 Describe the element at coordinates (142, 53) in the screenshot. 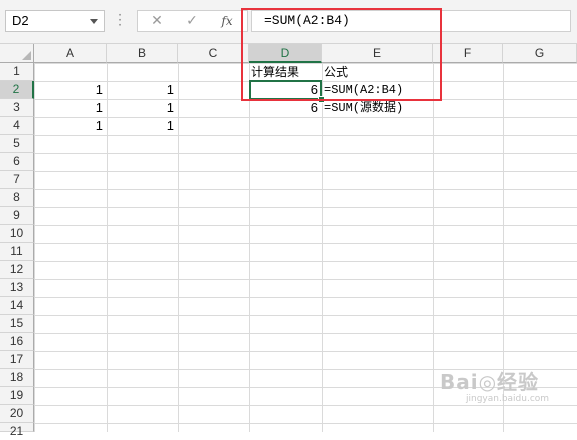

I see `column-header-b: B` at that location.